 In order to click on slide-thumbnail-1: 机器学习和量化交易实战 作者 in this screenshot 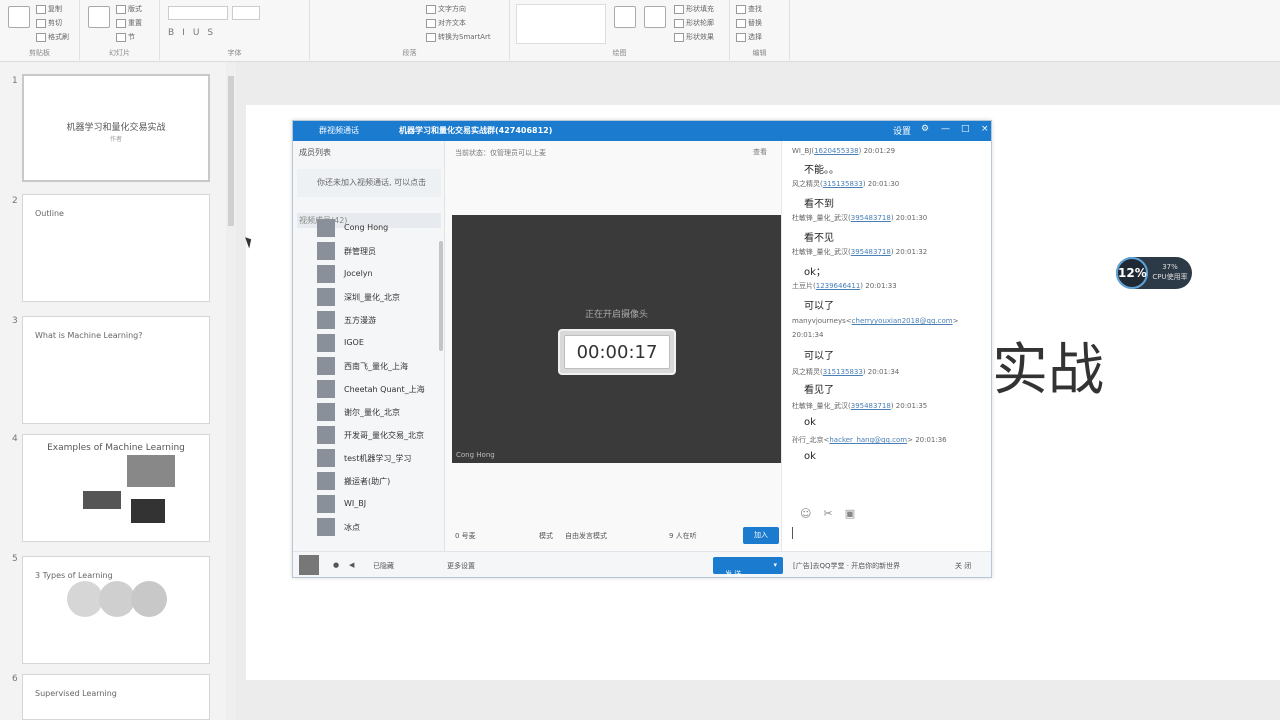, I will do `click(116, 128)`.